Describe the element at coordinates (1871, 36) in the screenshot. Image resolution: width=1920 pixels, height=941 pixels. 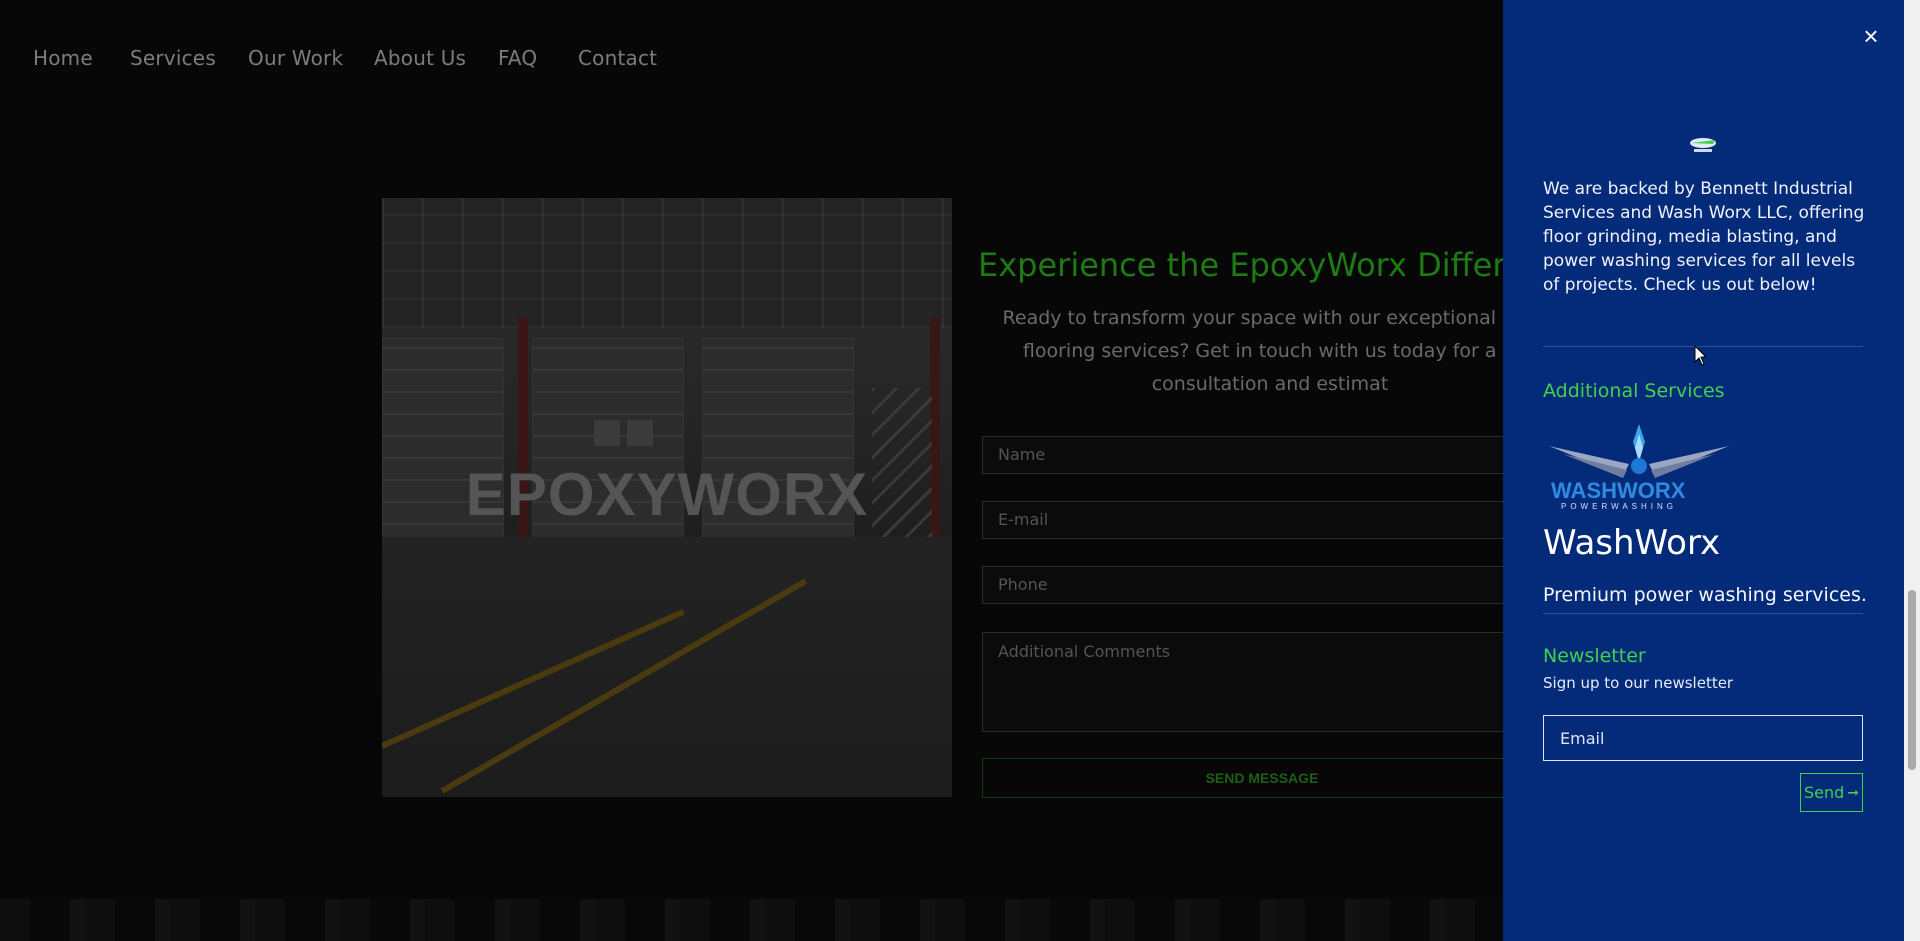
I see `close-icon: ×` at that location.